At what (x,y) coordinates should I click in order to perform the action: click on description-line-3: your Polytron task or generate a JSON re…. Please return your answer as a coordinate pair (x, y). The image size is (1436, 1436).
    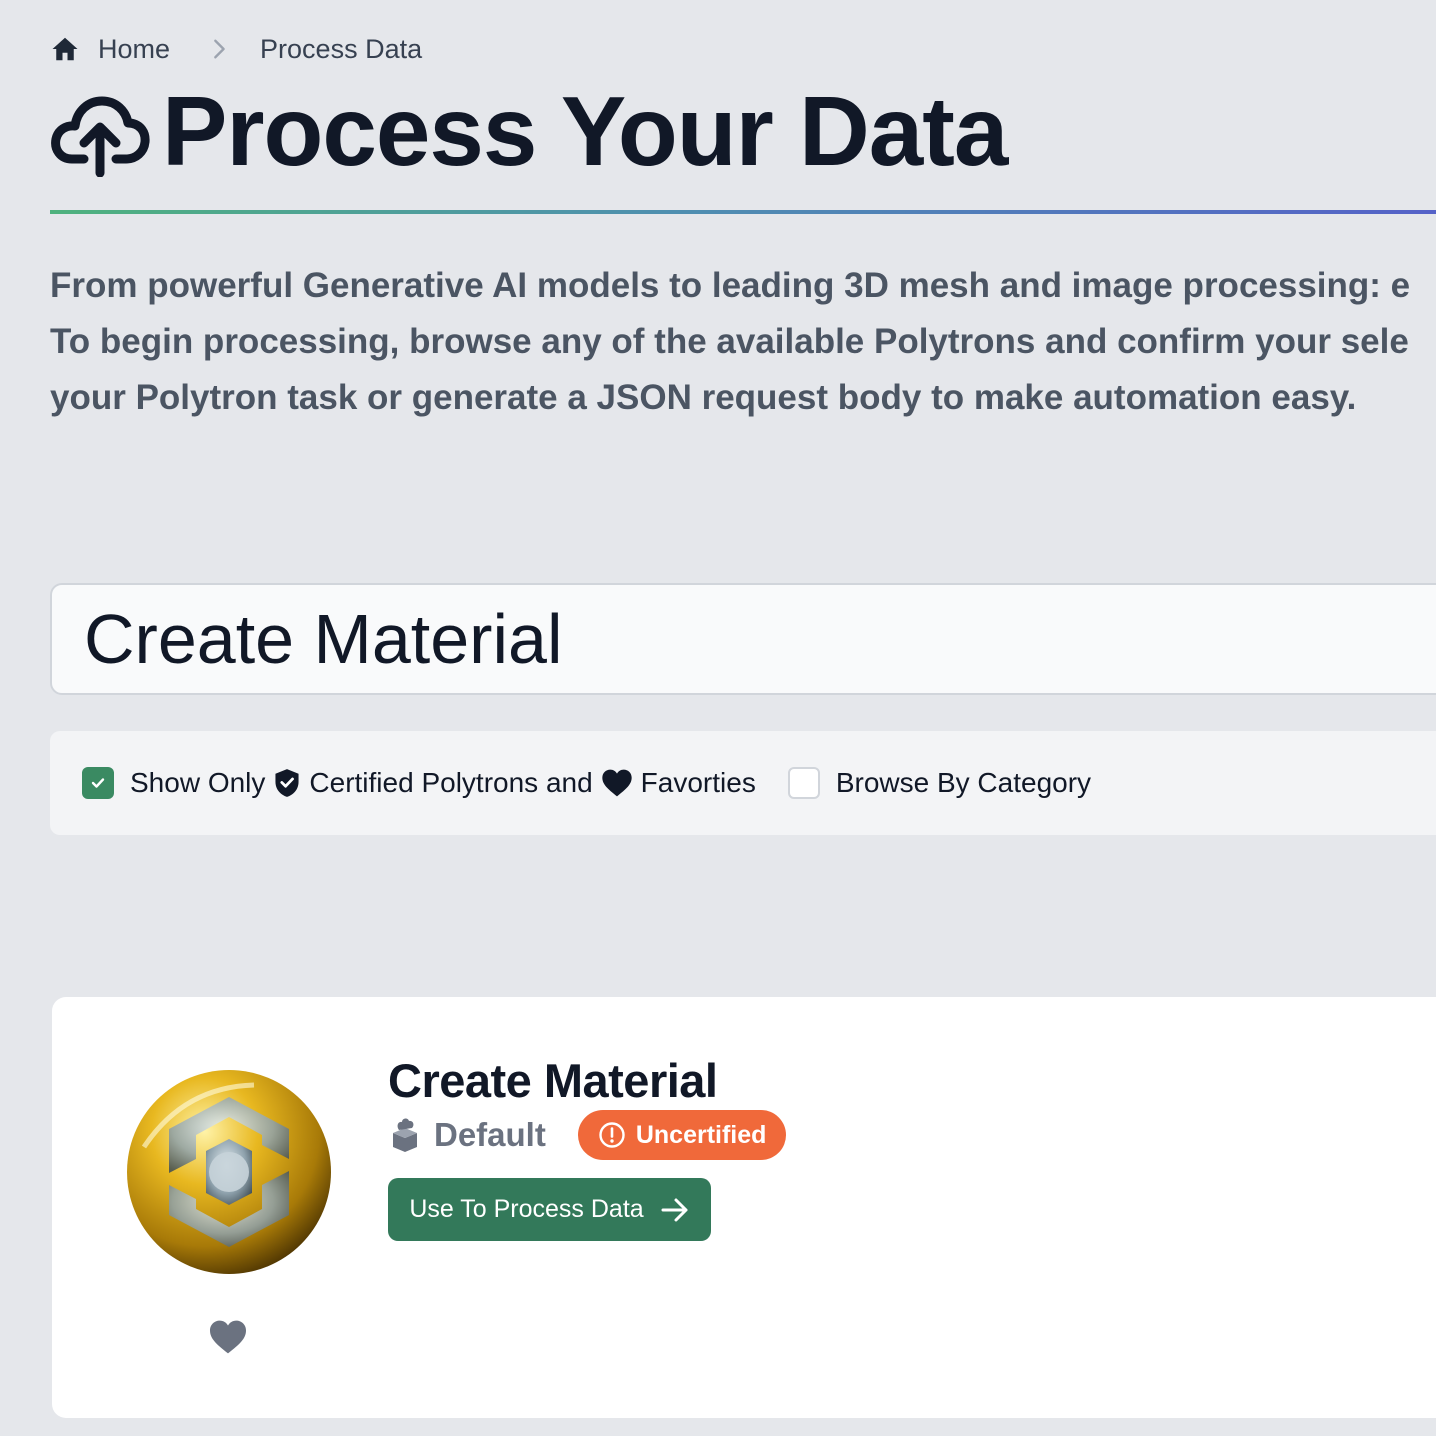
    Looking at the image, I should click on (703, 397).